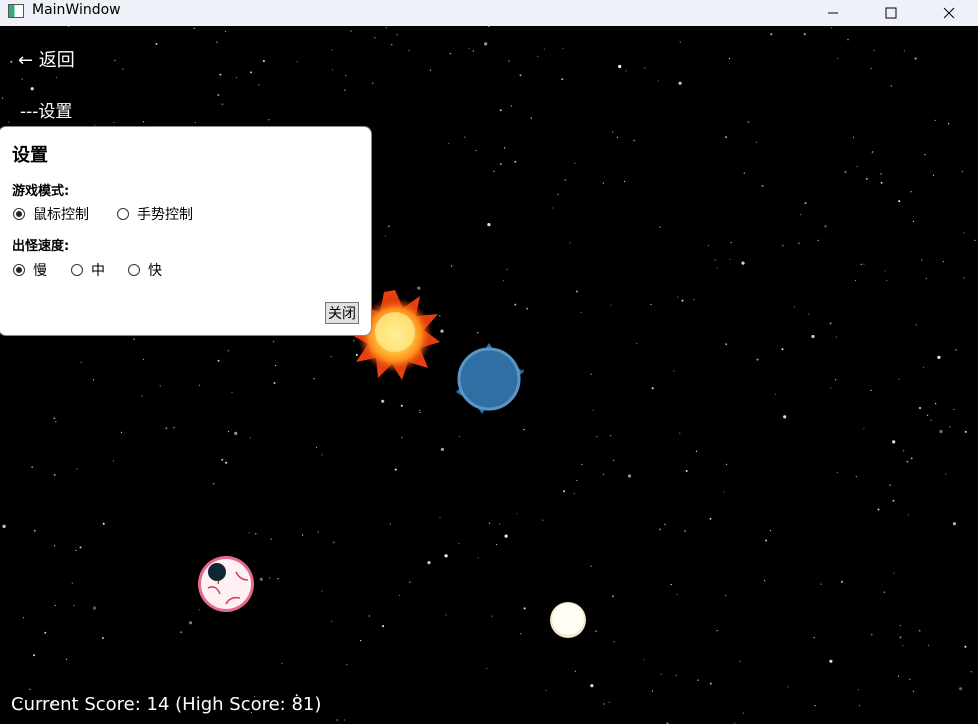 The width and height of the screenshot is (978, 724). I want to click on close-window-button, so click(949, 13).